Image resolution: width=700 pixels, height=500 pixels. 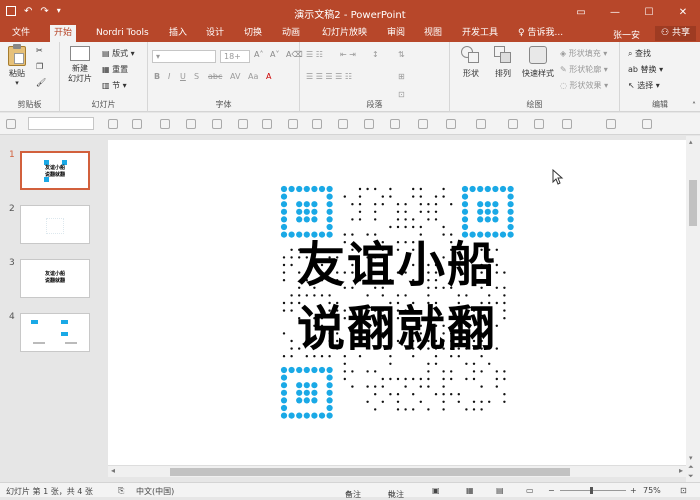 I want to click on bold-icon: B, so click(x=157, y=76).